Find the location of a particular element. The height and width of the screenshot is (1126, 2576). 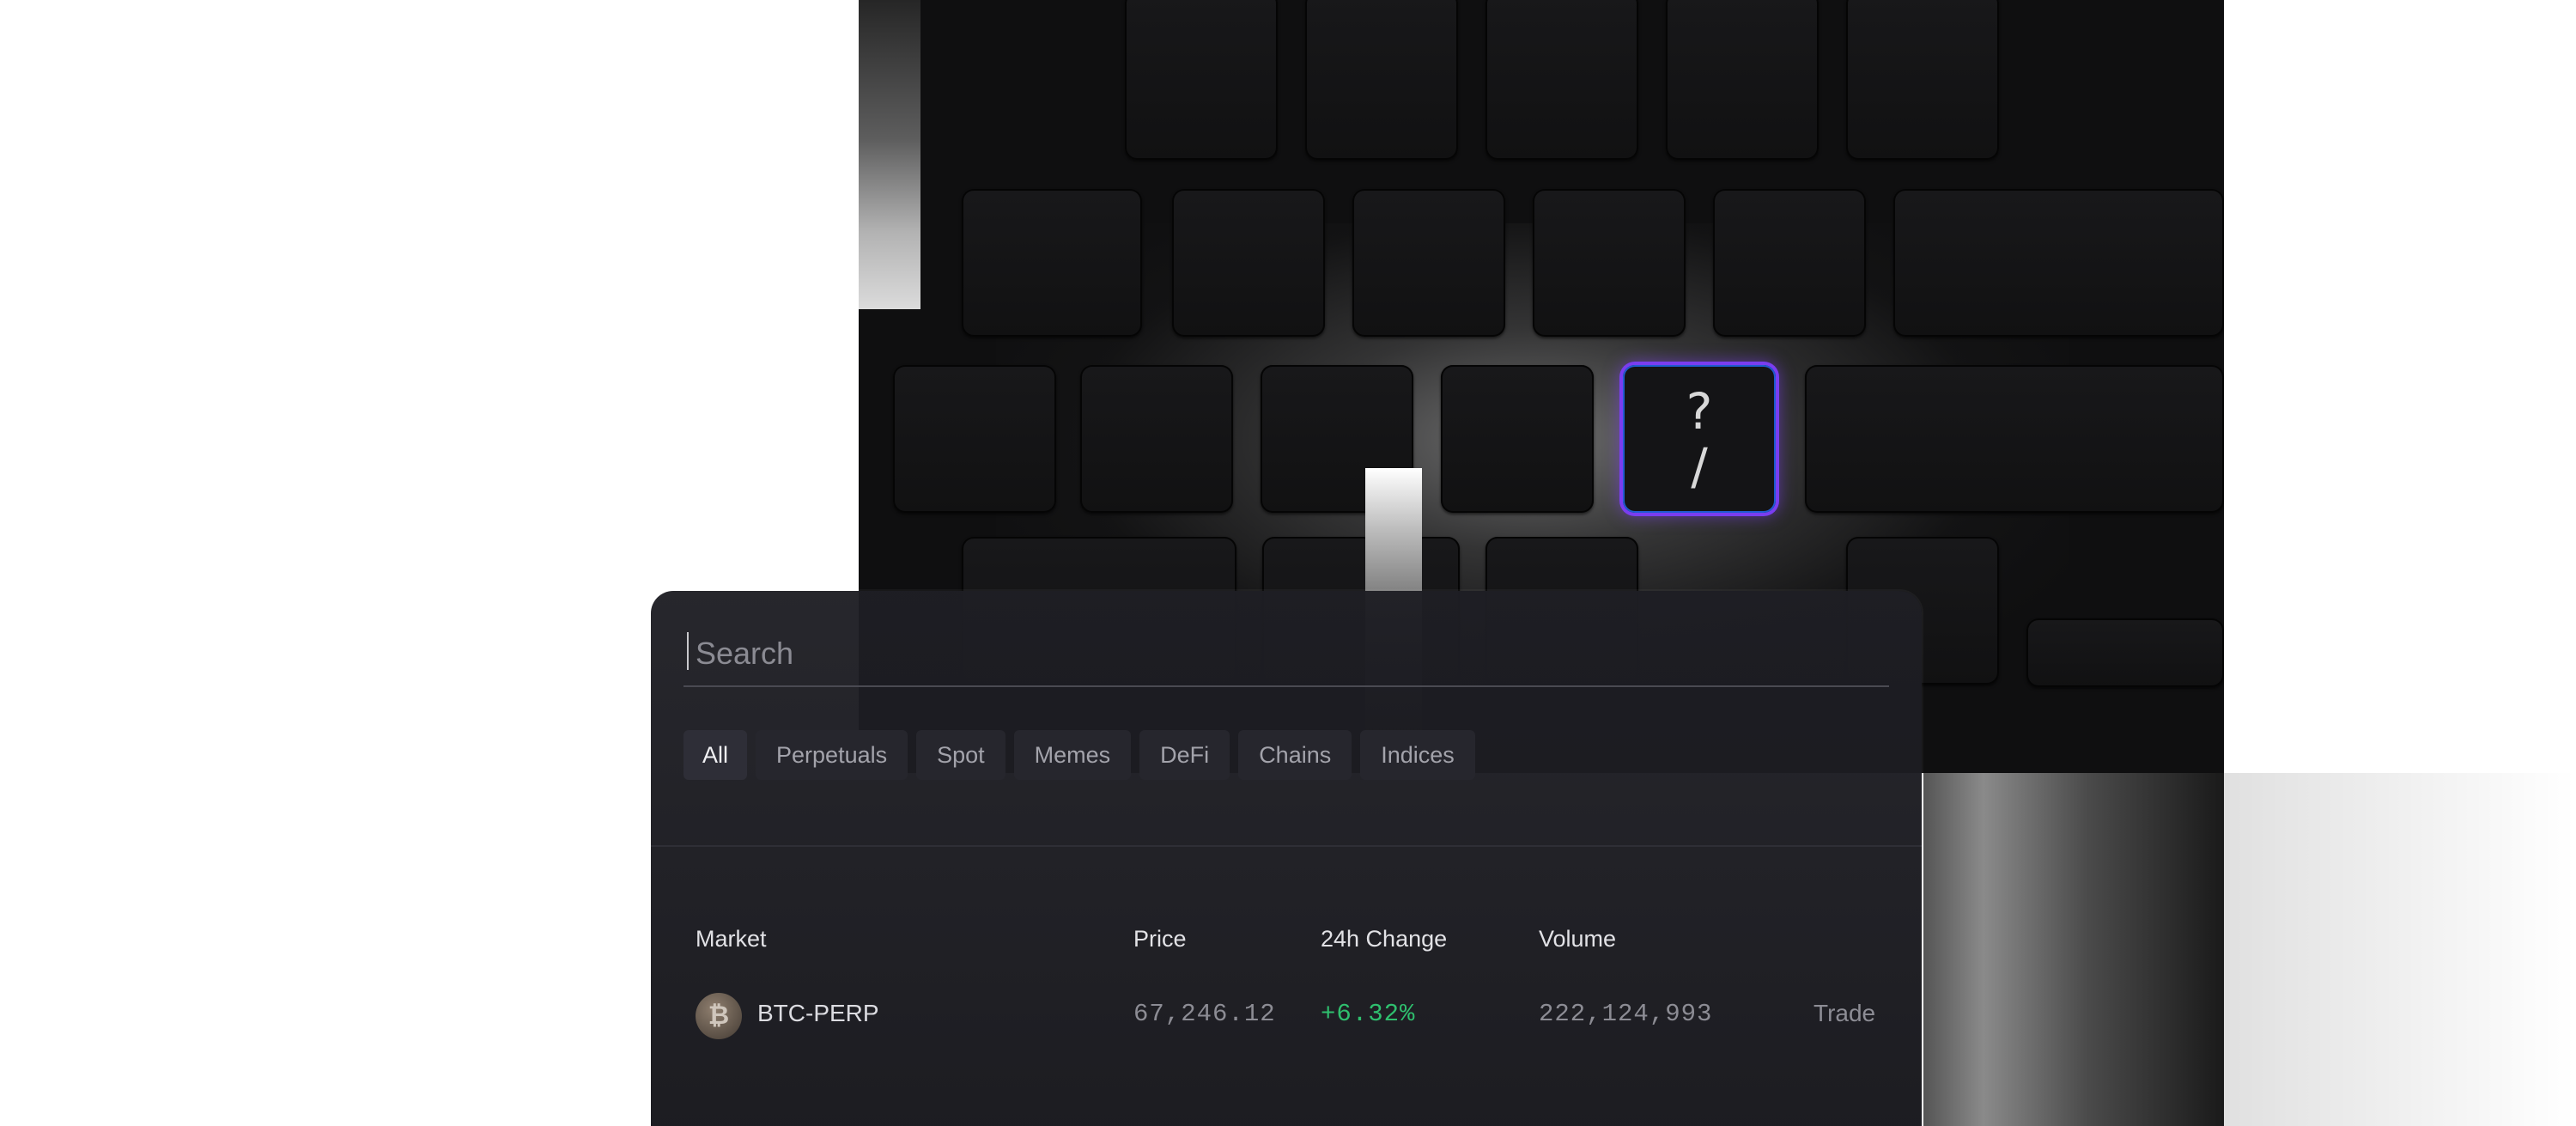

slash-question-key: ? / is located at coordinates (1700, 439).